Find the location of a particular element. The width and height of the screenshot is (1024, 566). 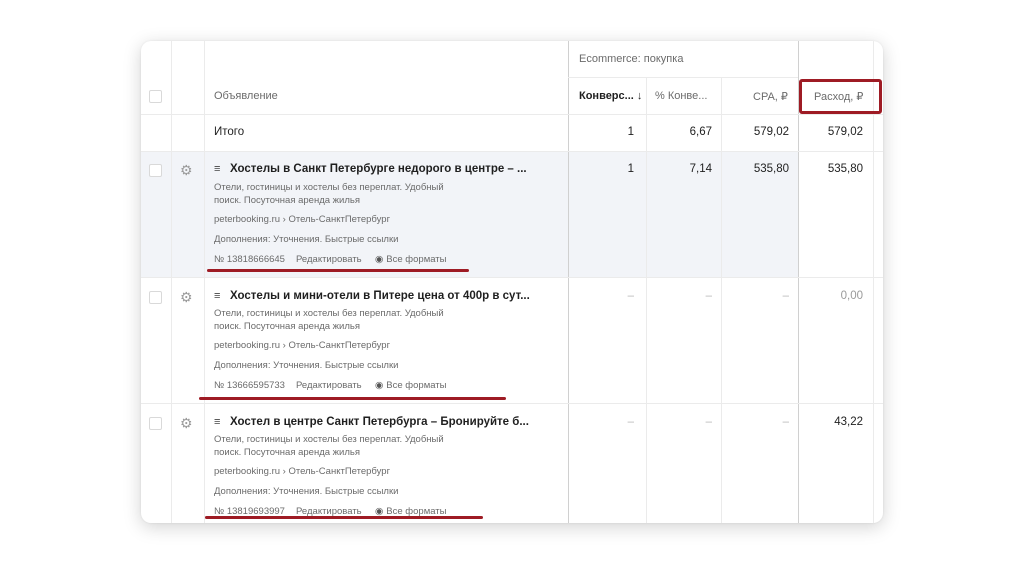

row-conversion-rate: 7,14 is located at coordinates (700, 169).